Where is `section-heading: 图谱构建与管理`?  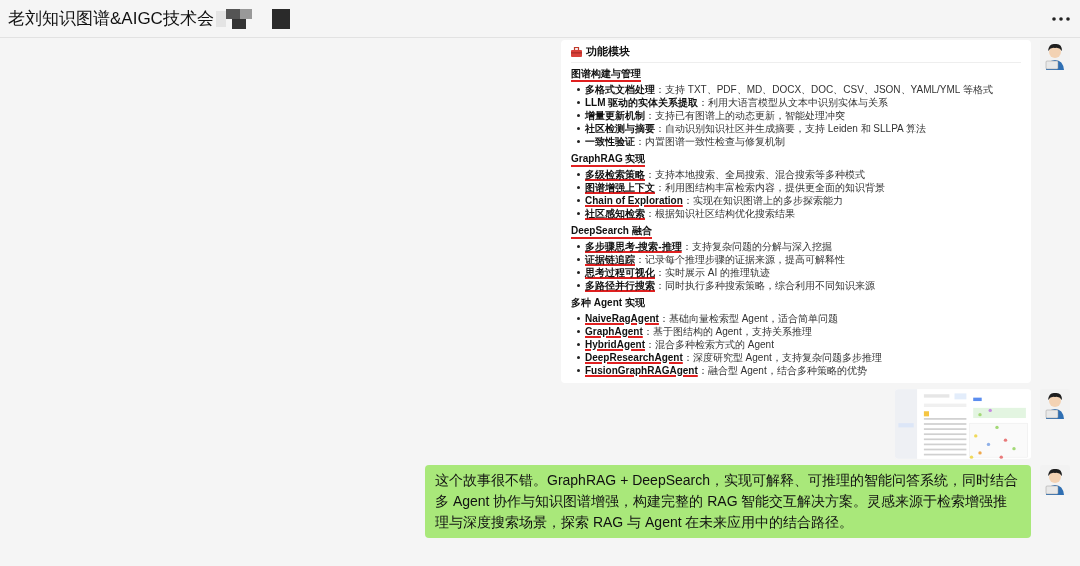 section-heading: 图谱构建与管理 is located at coordinates (606, 75).